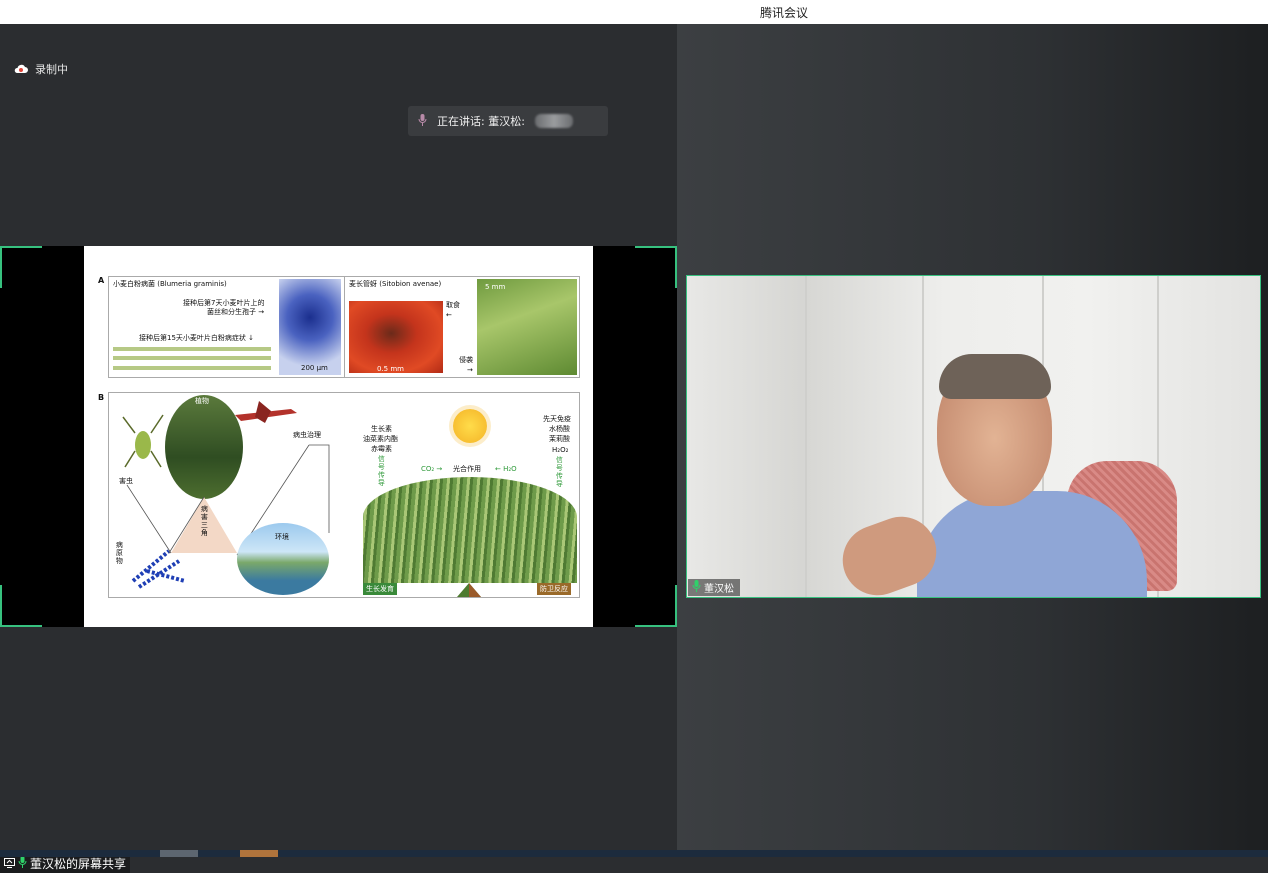 Image resolution: width=1268 pixels, height=873 pixels. Describe the element at coordinates (634, 12) in the screenshot. I see `title-bar: 腾讯会议` at that location.